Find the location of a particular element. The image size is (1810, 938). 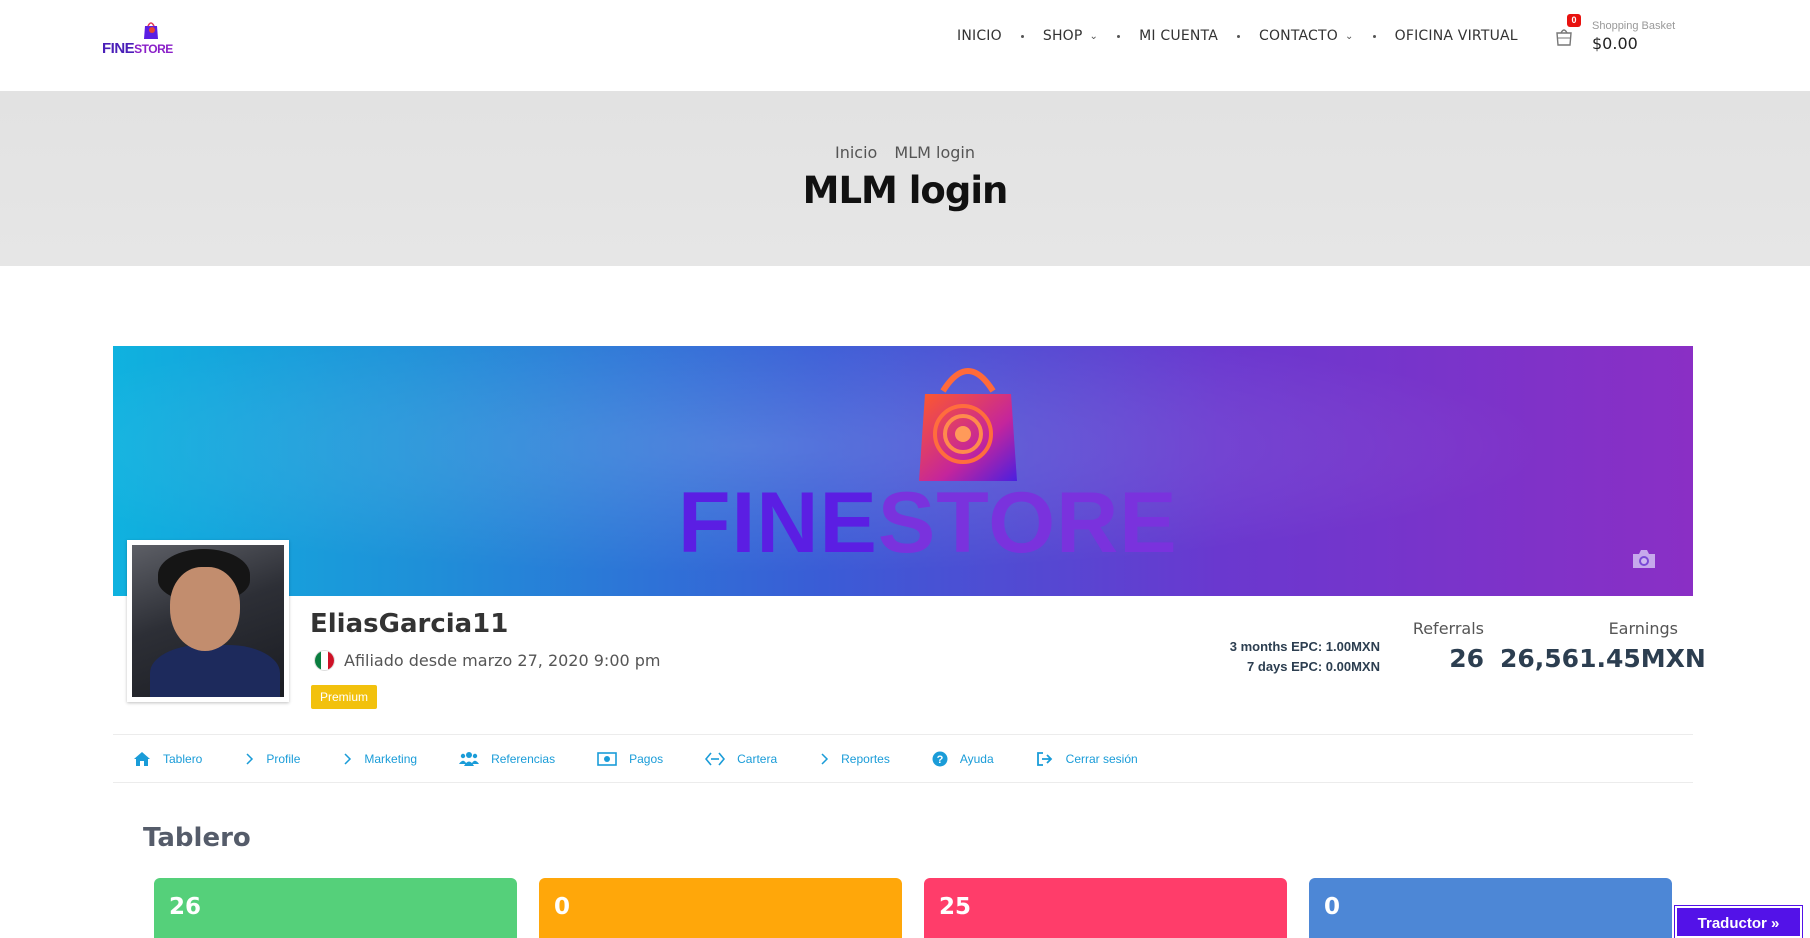

epc-3-months: 3 months EPC: 1.00MXN is located at coordinates (1304, 646).